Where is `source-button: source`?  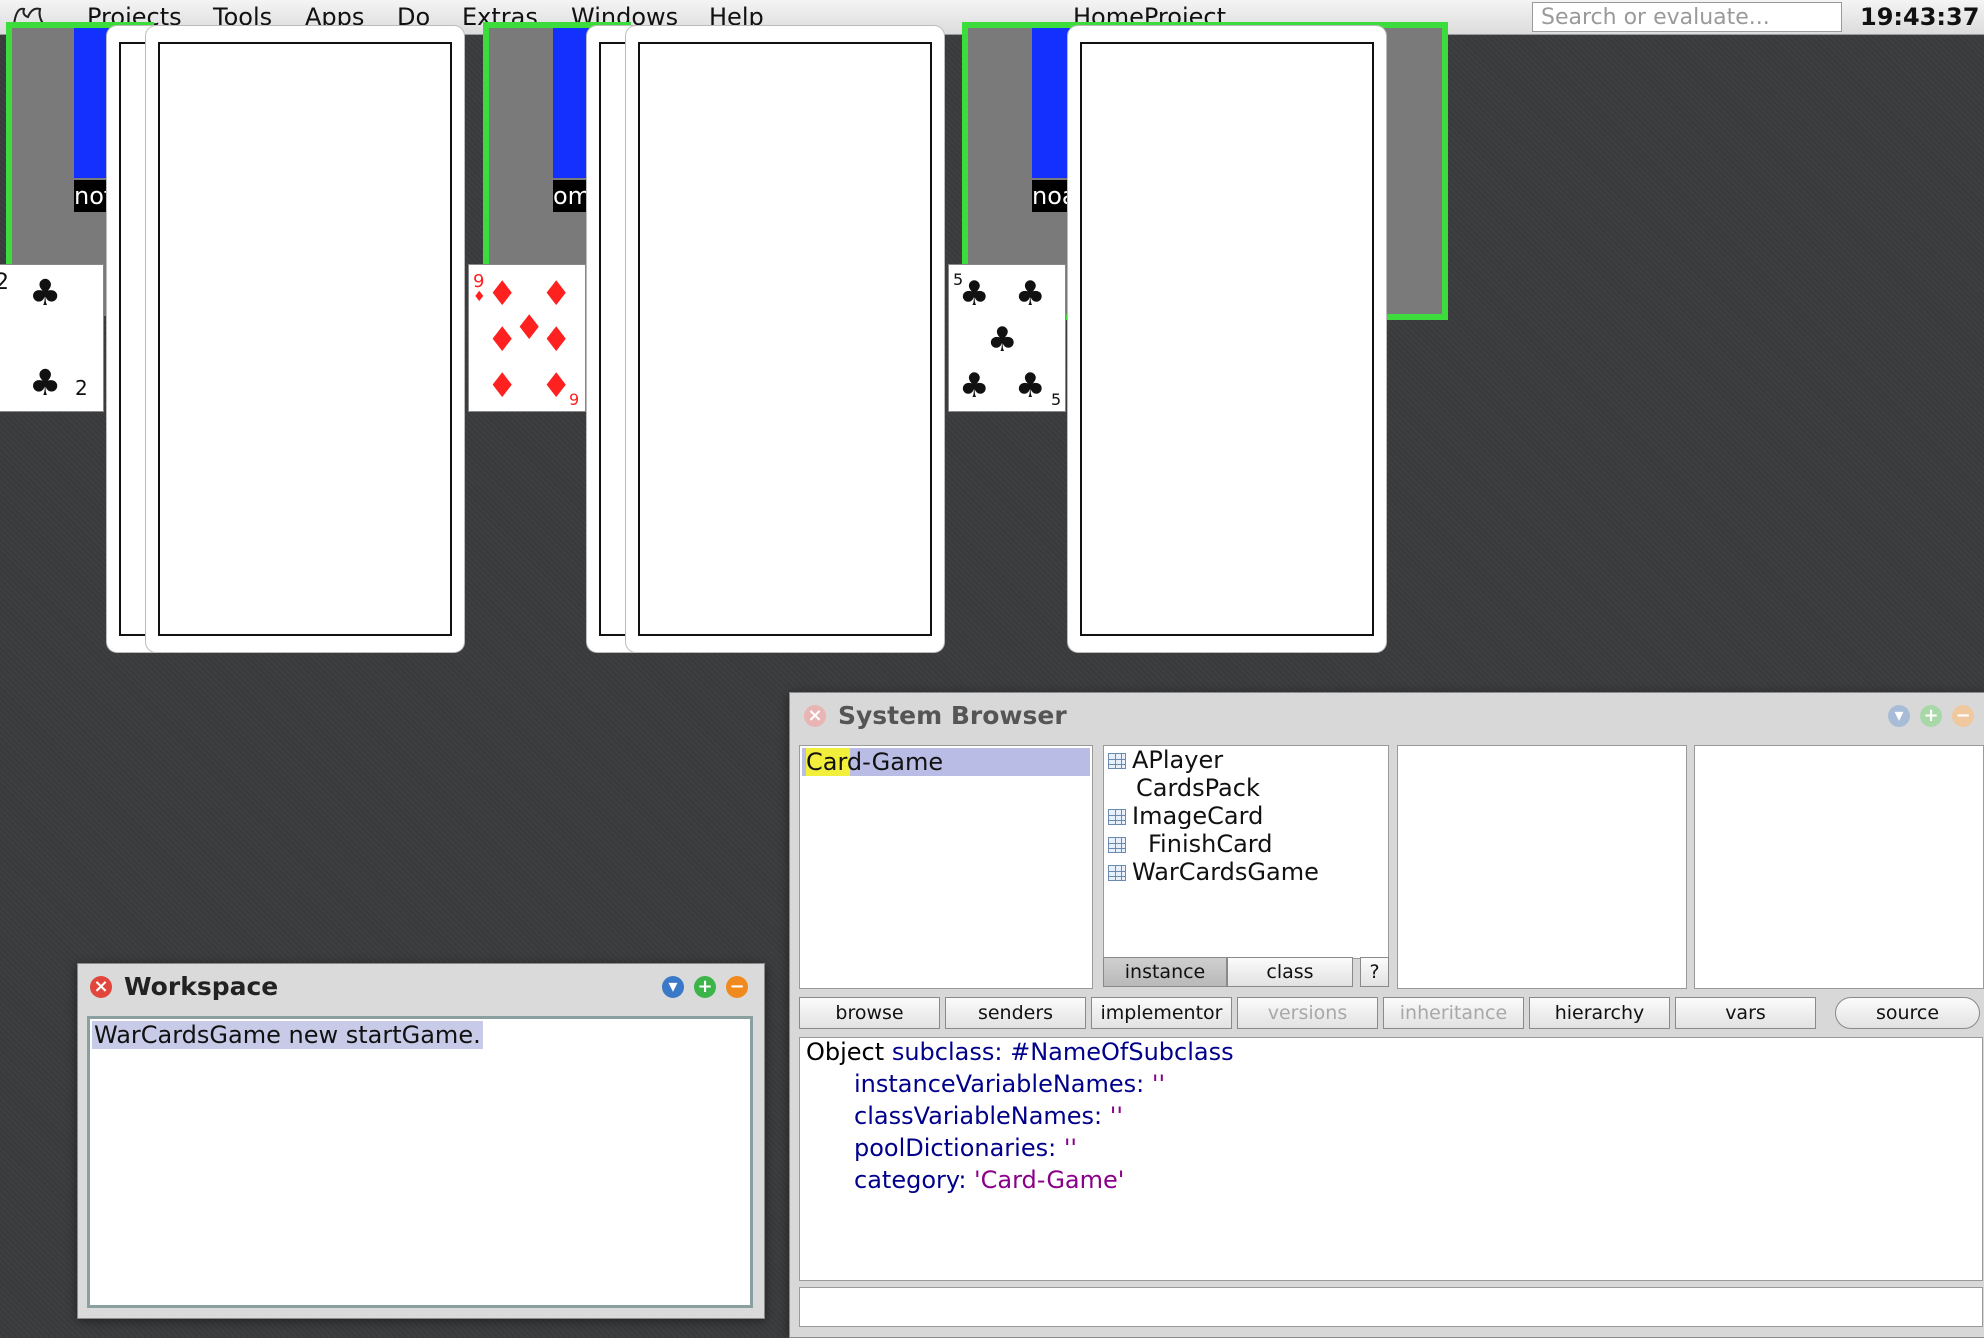 source-button: source is located at coordinates (1907, 1013).